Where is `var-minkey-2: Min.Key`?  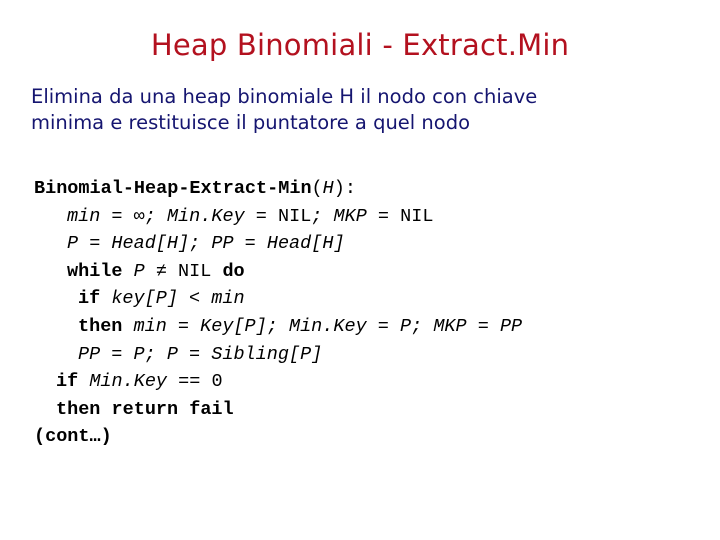
var-minkey-2: Min.Key is located at coordinates (327, 326).